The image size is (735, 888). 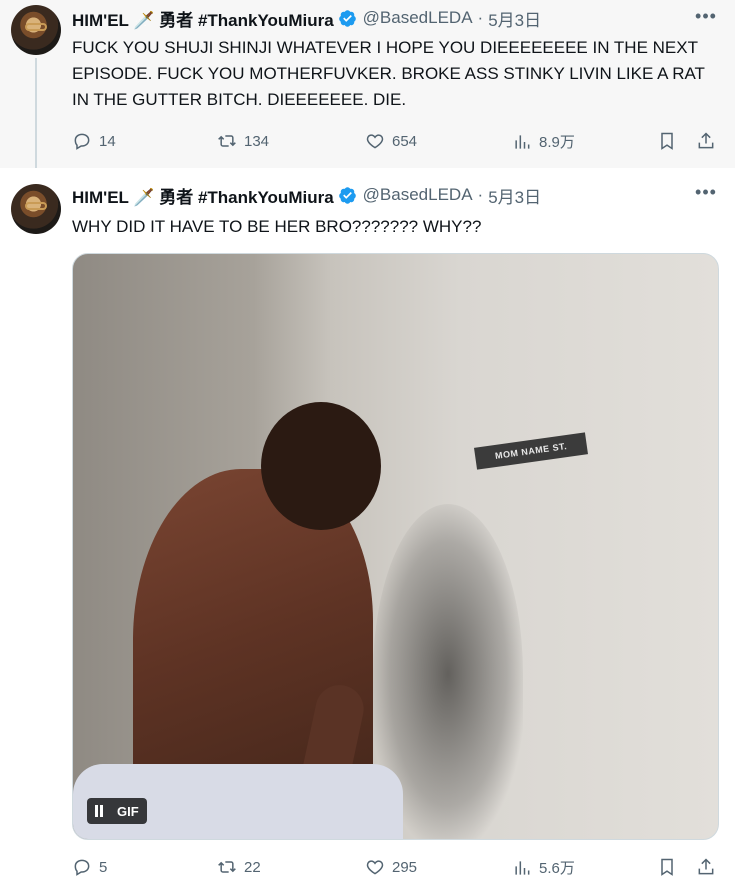 I want to click on reply-button: 5, so click(x=89, y=867).